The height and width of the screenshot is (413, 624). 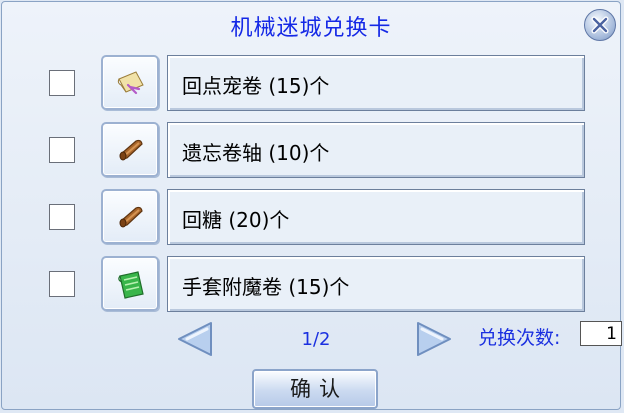 I want to click on page-indicator: 1/2, so click(x=316, y=339).